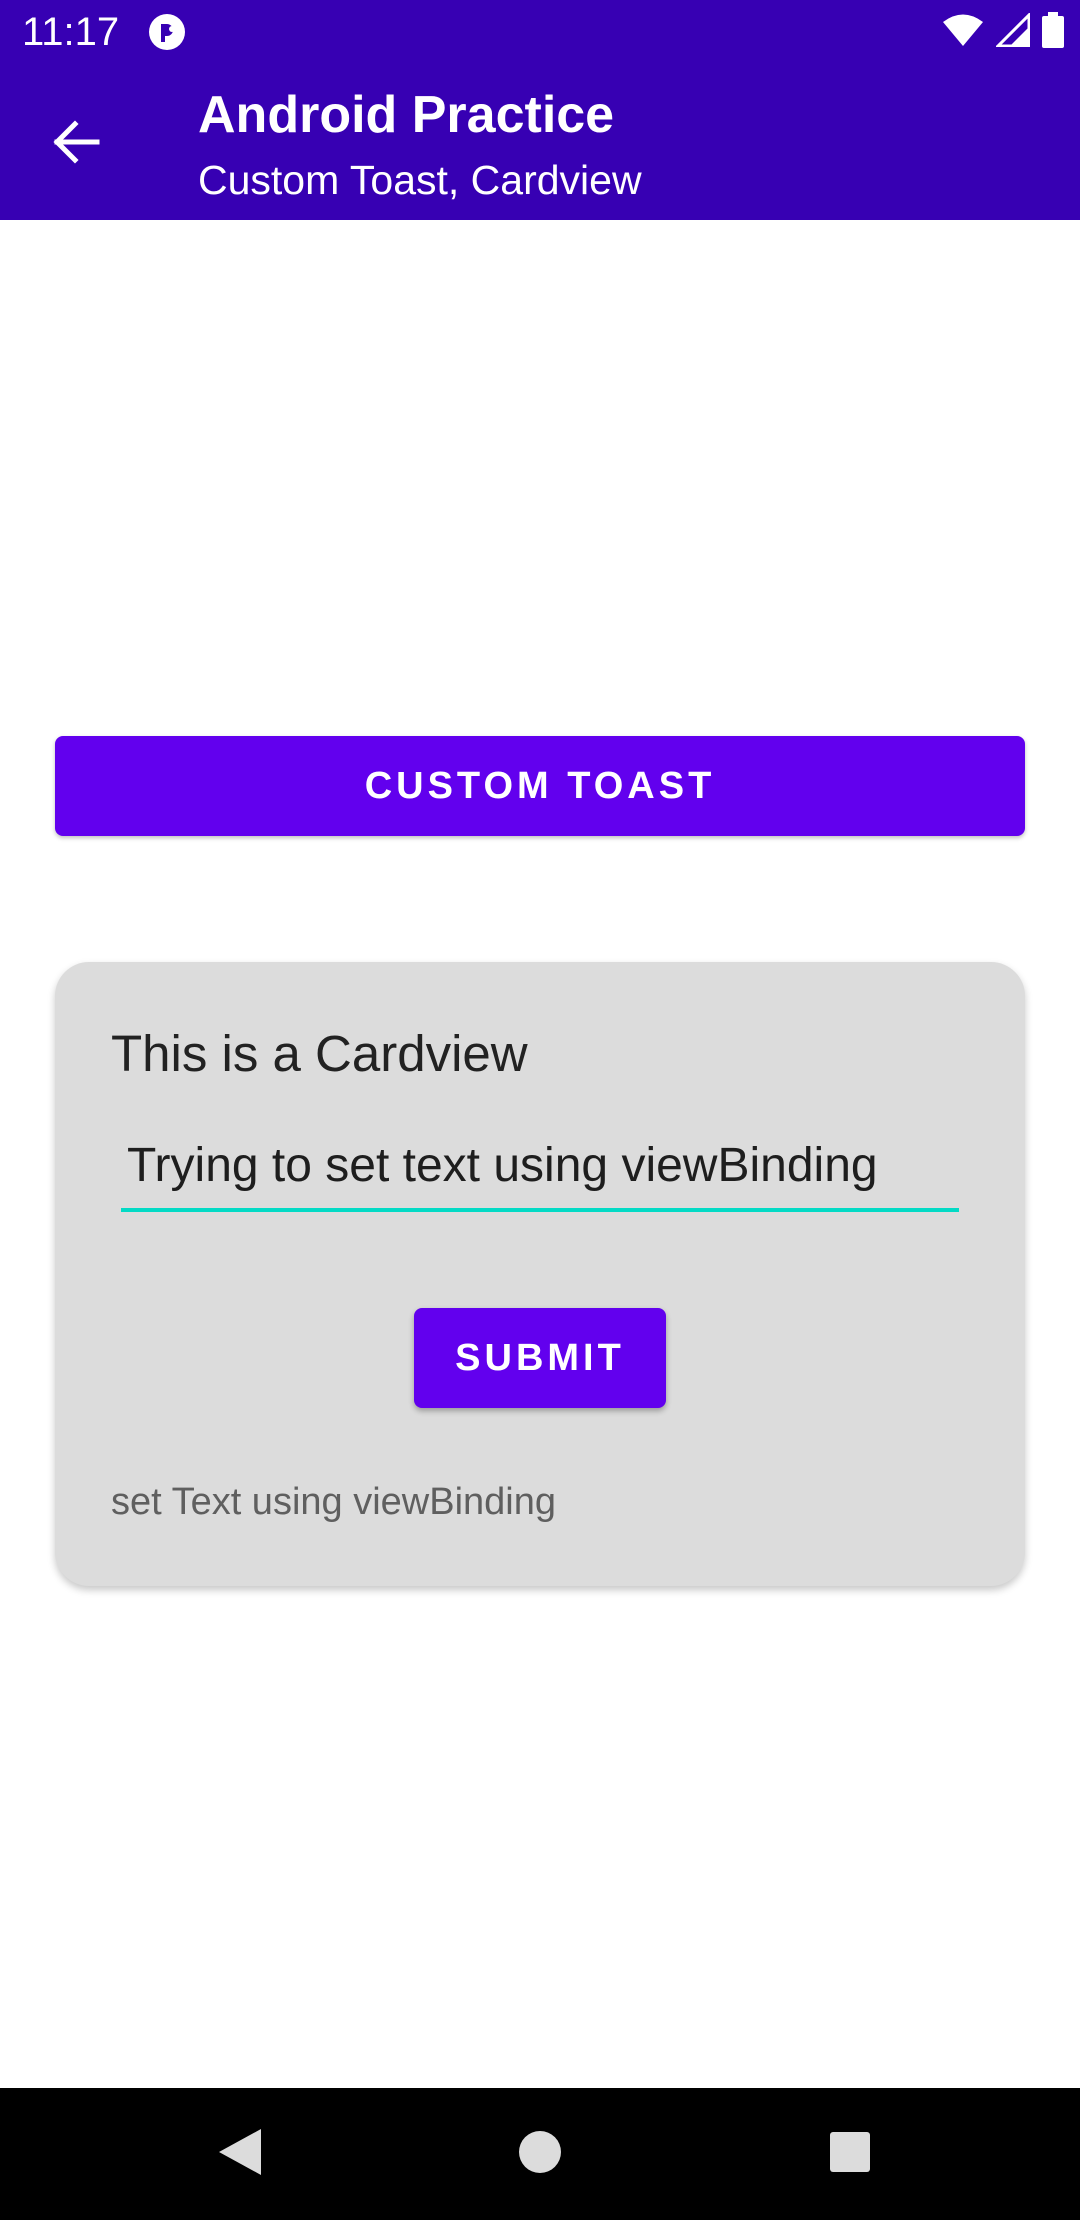 This screenshot has height=2220, width=1080. I want to click on nav-recents-button, so click(850, 2154).